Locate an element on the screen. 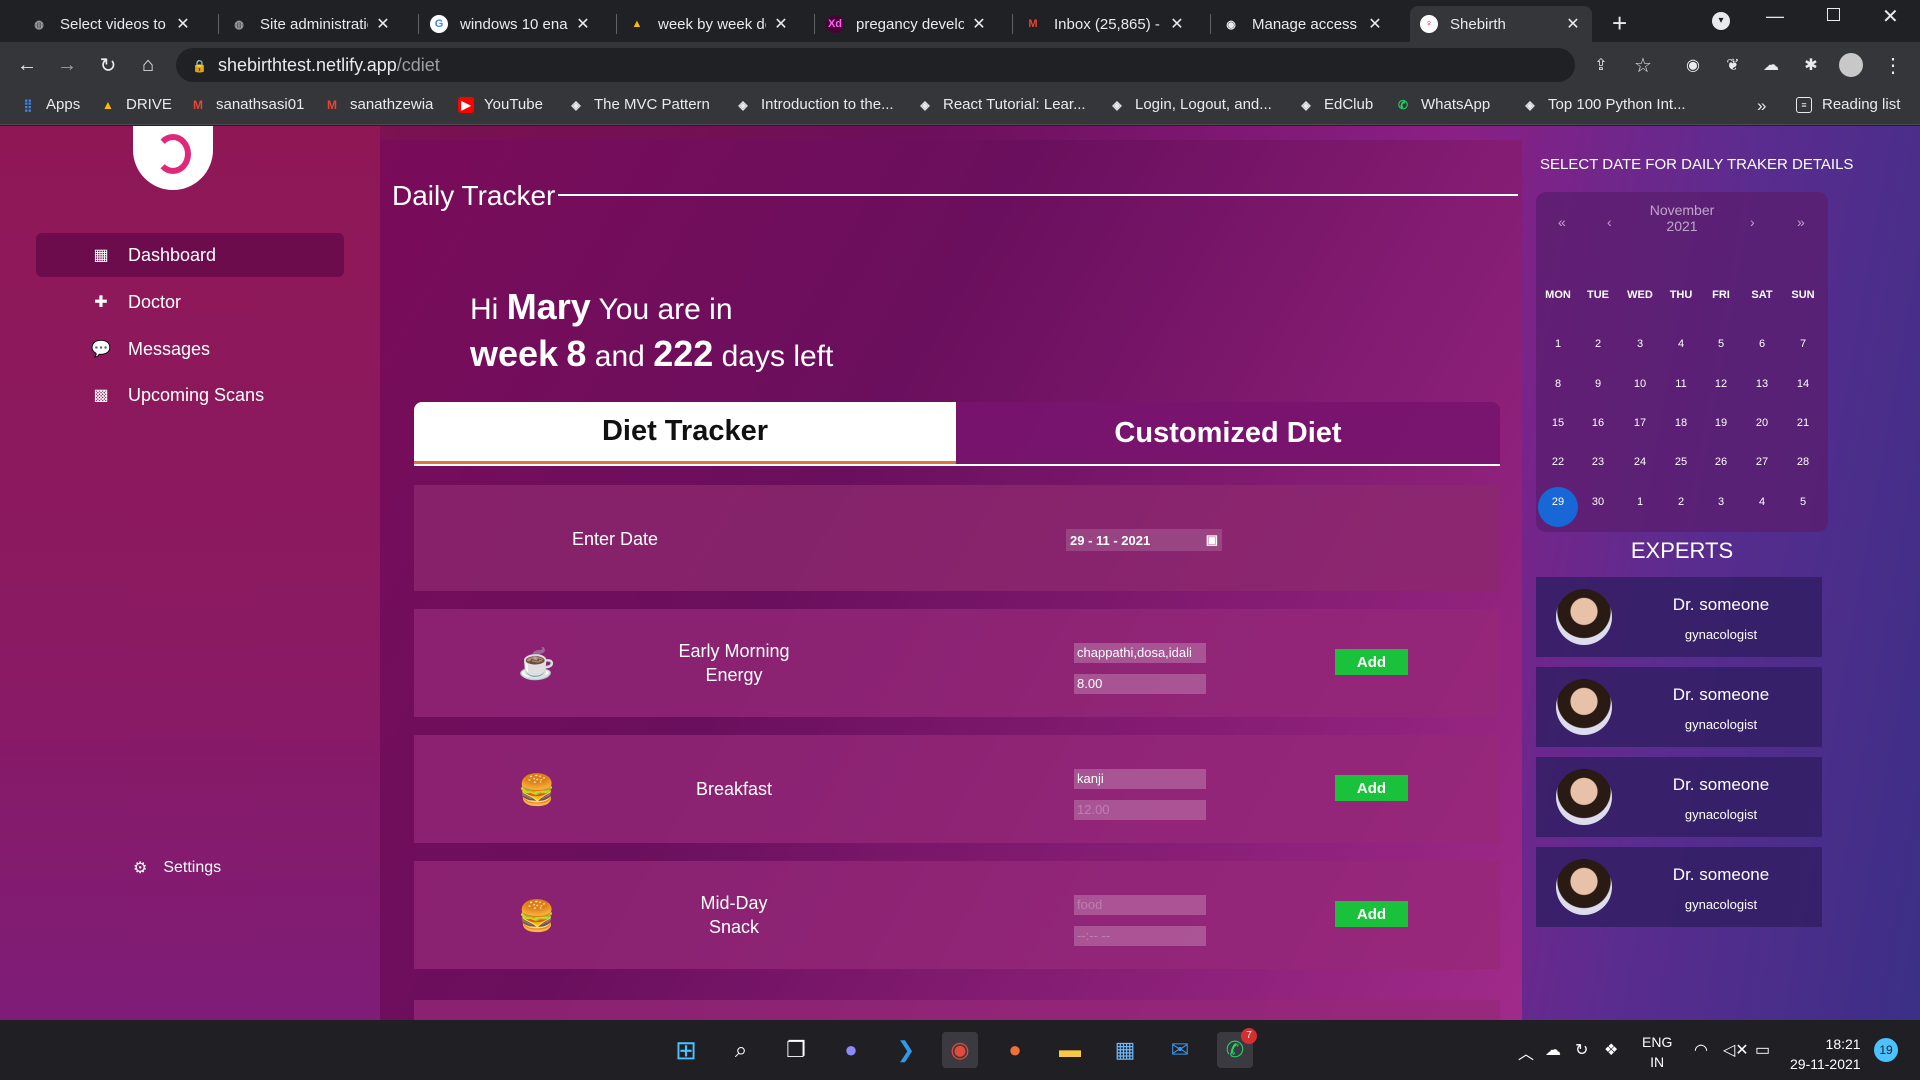 This screenshot has height=1080, width=1920. sidebar-item-upcoming-scans: ▩ Upcoming Scans is located at coordinates (190, 395).